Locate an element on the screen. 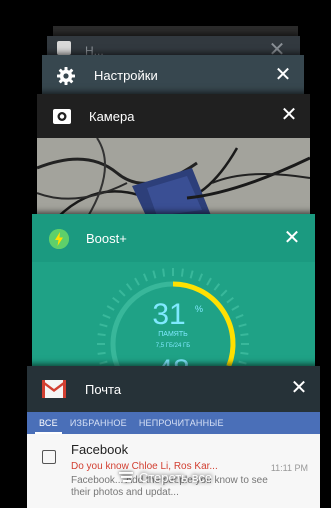 Image resolution: width=331 pixels, height=508 pixels. card-title: Настройки is located at coordinates (126, 75).